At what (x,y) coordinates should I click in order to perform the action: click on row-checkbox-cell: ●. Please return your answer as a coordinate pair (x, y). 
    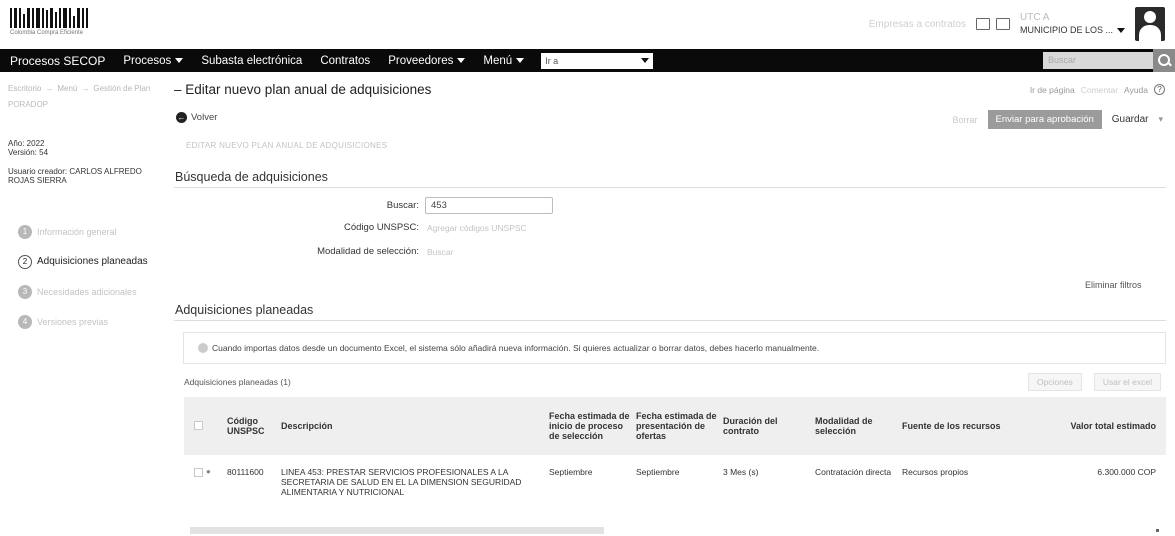
    Looking at the image, I should click on (204, 472).